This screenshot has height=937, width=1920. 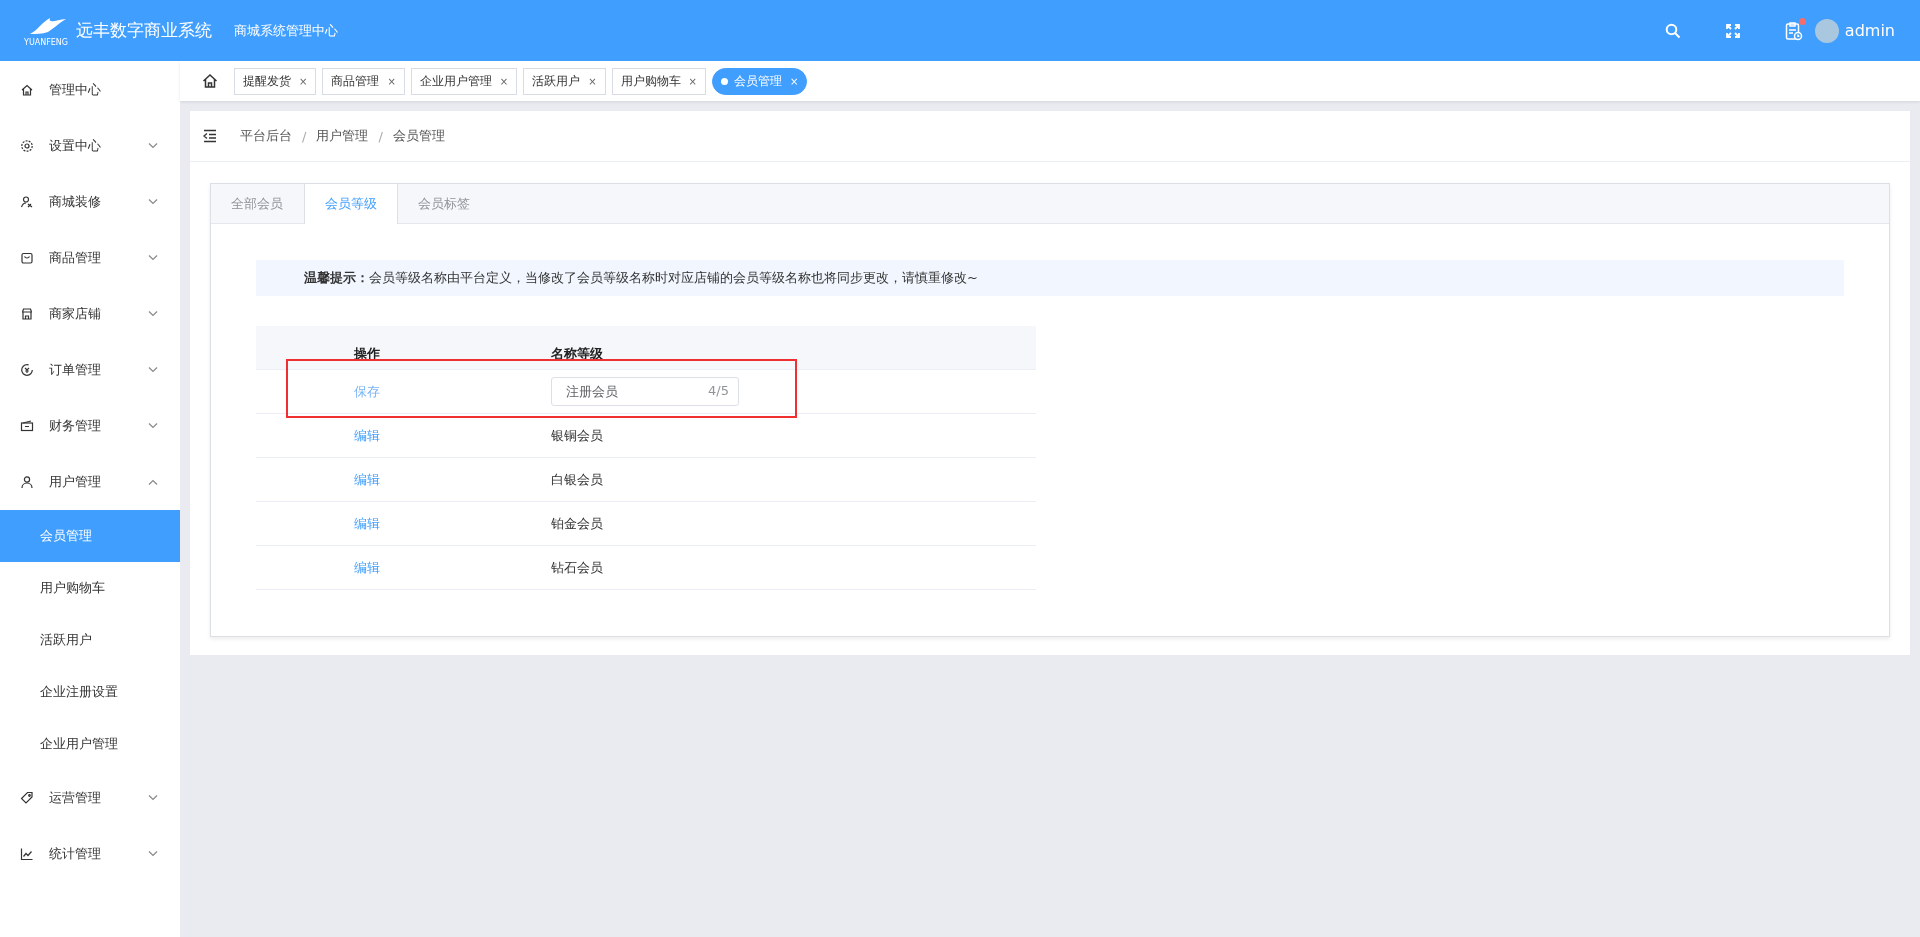 I want to click on page-tab: 商品管理 ×, so click(x=363, y=81).